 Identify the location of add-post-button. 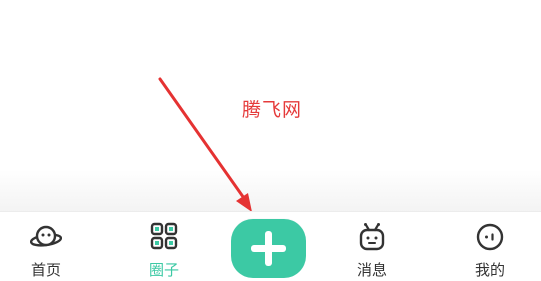
(268, 248).